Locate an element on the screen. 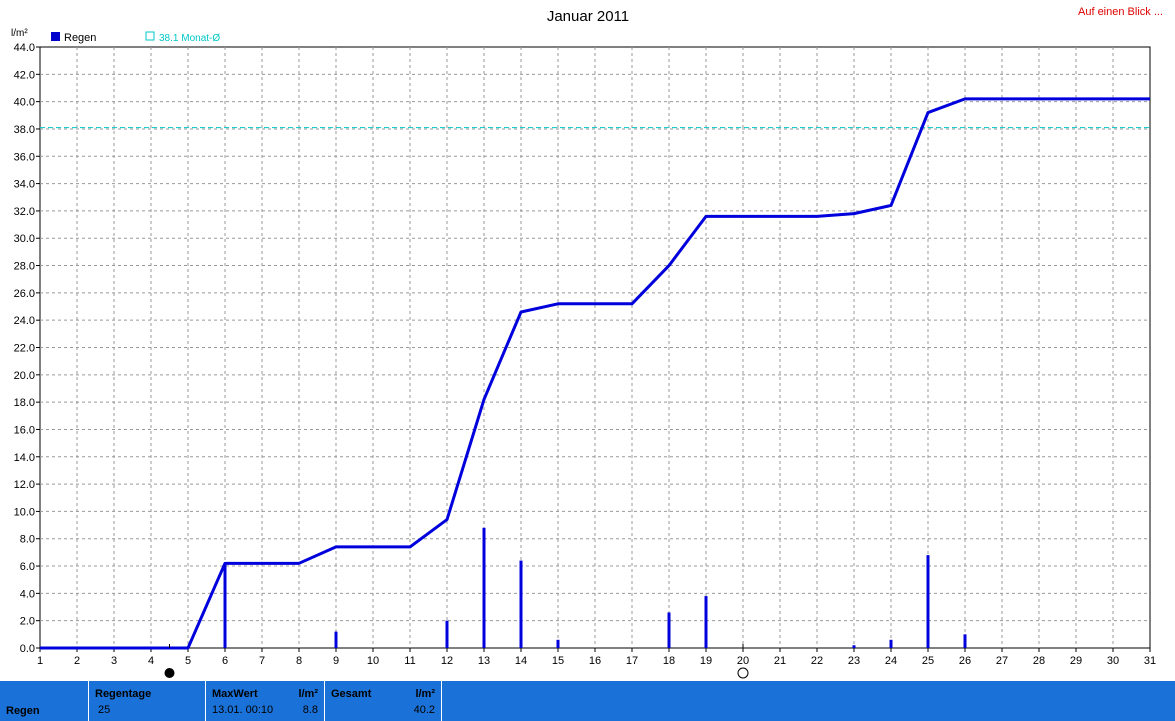 The width and height of the screenshot is (1175, 721). y-tick-label: 32.0 is located at coordinates (24, 212).